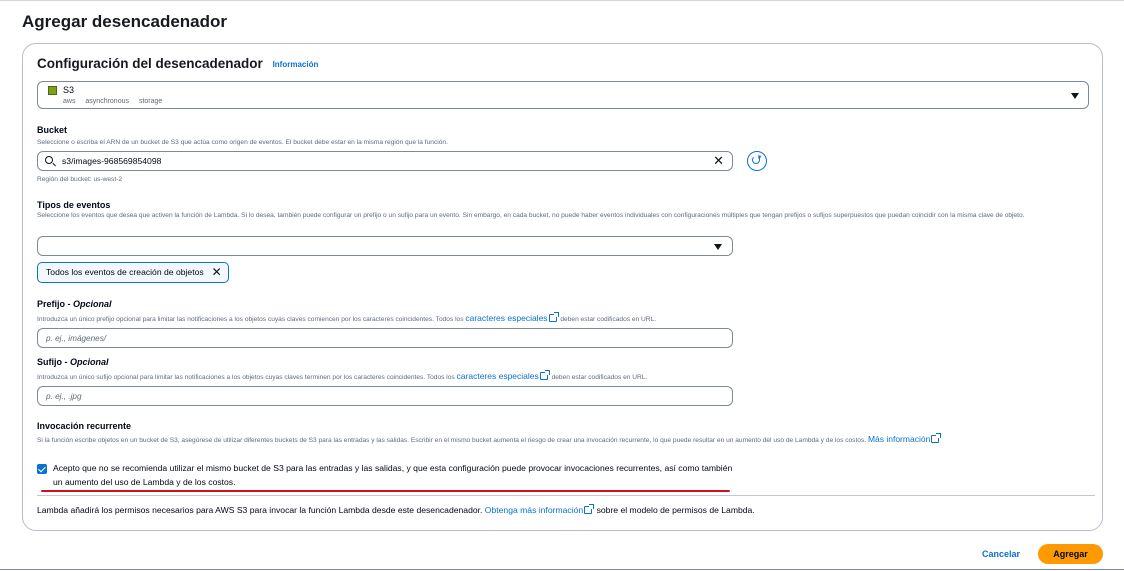 The width and height of the screenshot is (1124, 571). Describe the element at coordinates (52, 90) in the screenshot. I see `s3-icon` at that location.